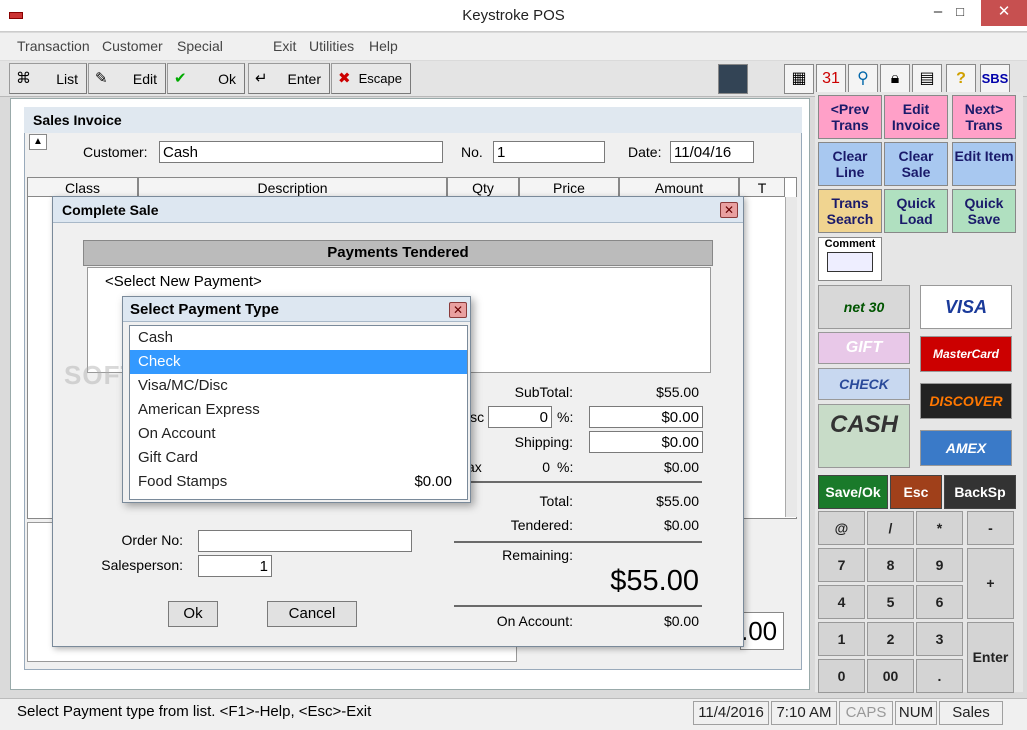 Image resolution: width=1027 pixels, height=730 pixels. I want to click on menu-special: Special, so click(200, 46).